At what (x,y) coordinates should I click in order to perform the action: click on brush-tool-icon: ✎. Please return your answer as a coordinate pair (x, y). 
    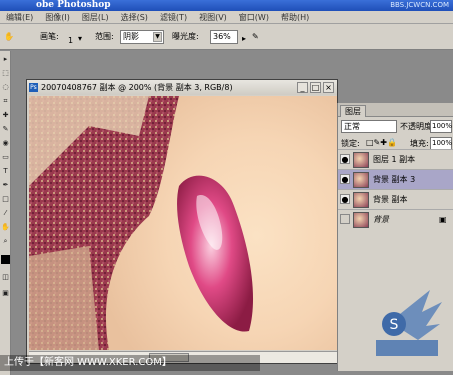
    Looking at the image, I should click on (5, 129).